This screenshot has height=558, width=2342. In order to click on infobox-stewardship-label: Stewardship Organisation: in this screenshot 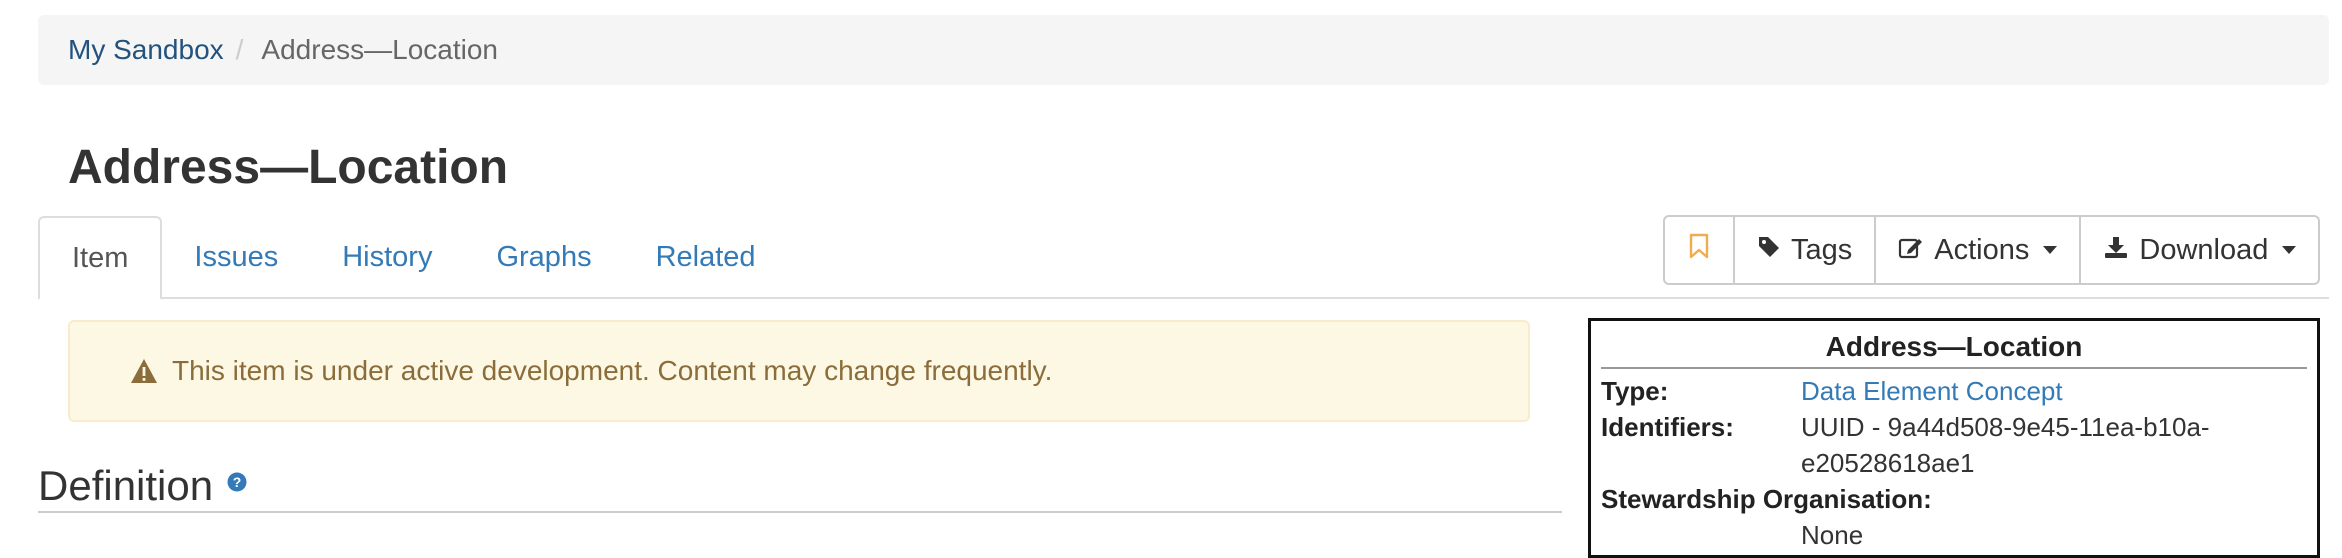, I will do `click(1766, 499)`.